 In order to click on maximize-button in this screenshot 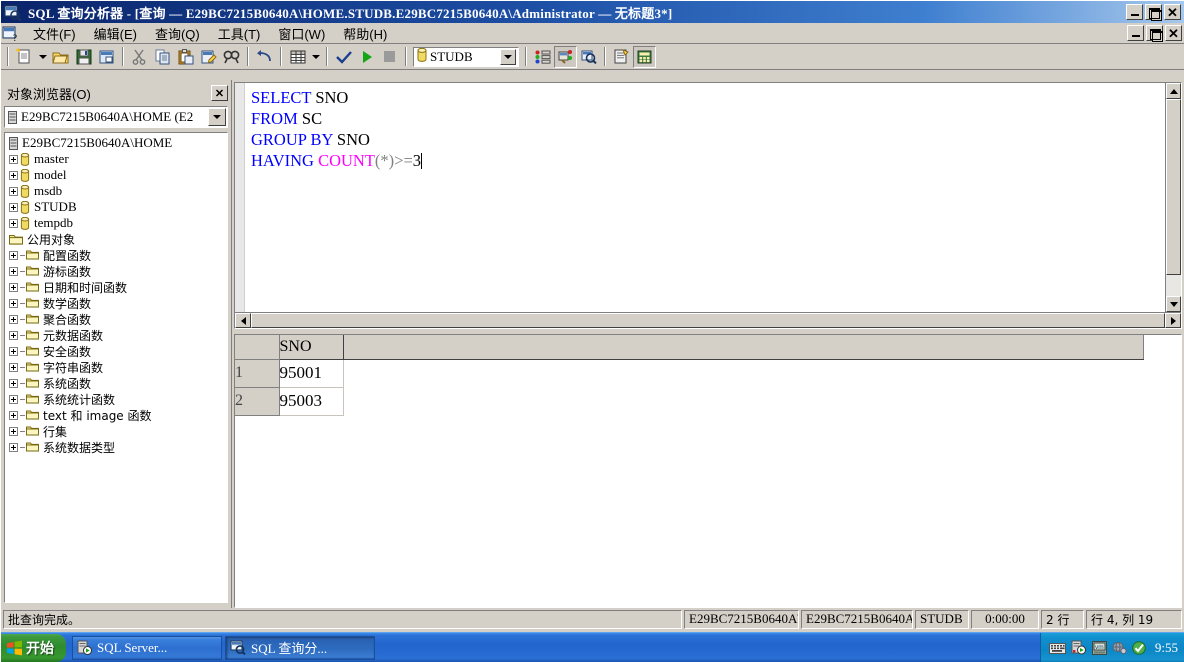, I will do `click(1153, 12)`.